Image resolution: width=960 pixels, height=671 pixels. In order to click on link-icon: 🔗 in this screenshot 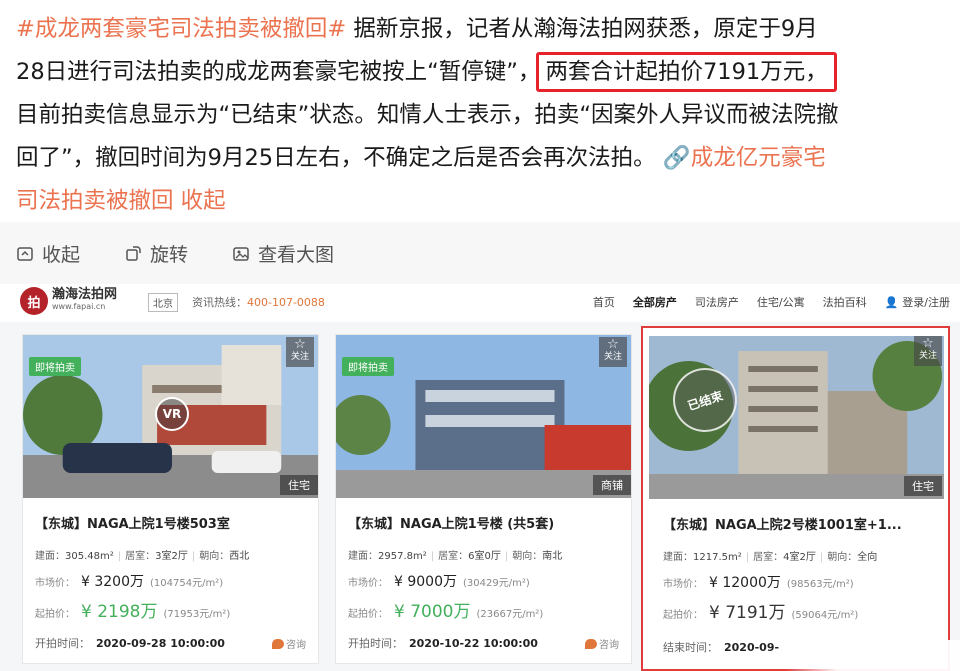, I will do `click(676, 158)`.